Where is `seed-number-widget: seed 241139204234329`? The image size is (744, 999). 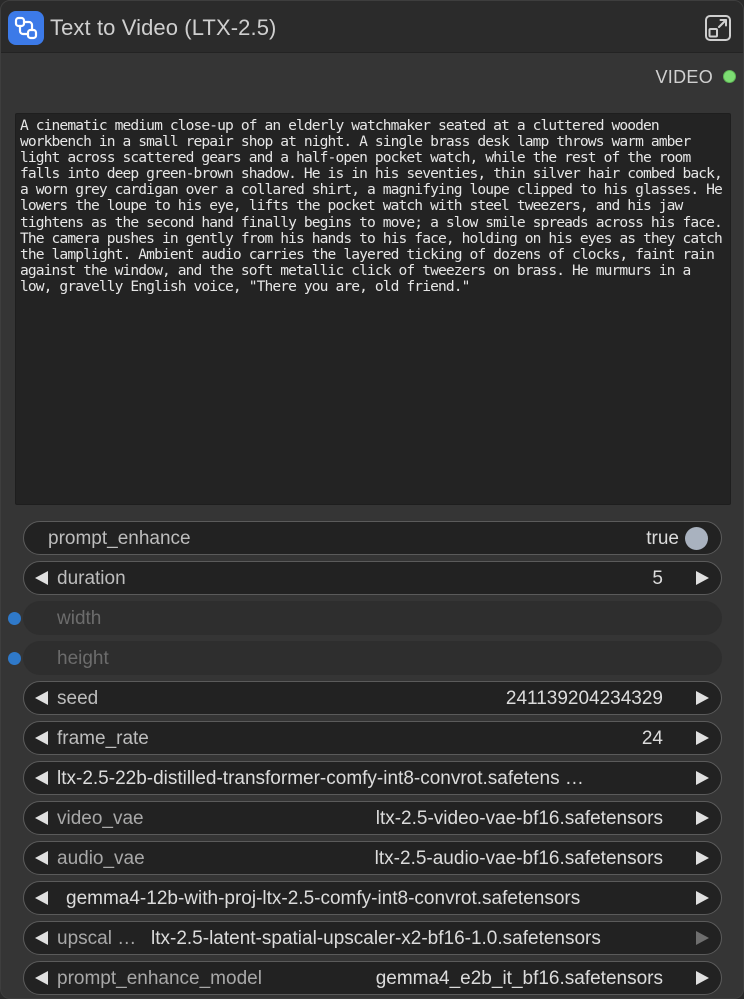
seed-number-widget: seed 241139204234329 is located at coordinates (372, 698).